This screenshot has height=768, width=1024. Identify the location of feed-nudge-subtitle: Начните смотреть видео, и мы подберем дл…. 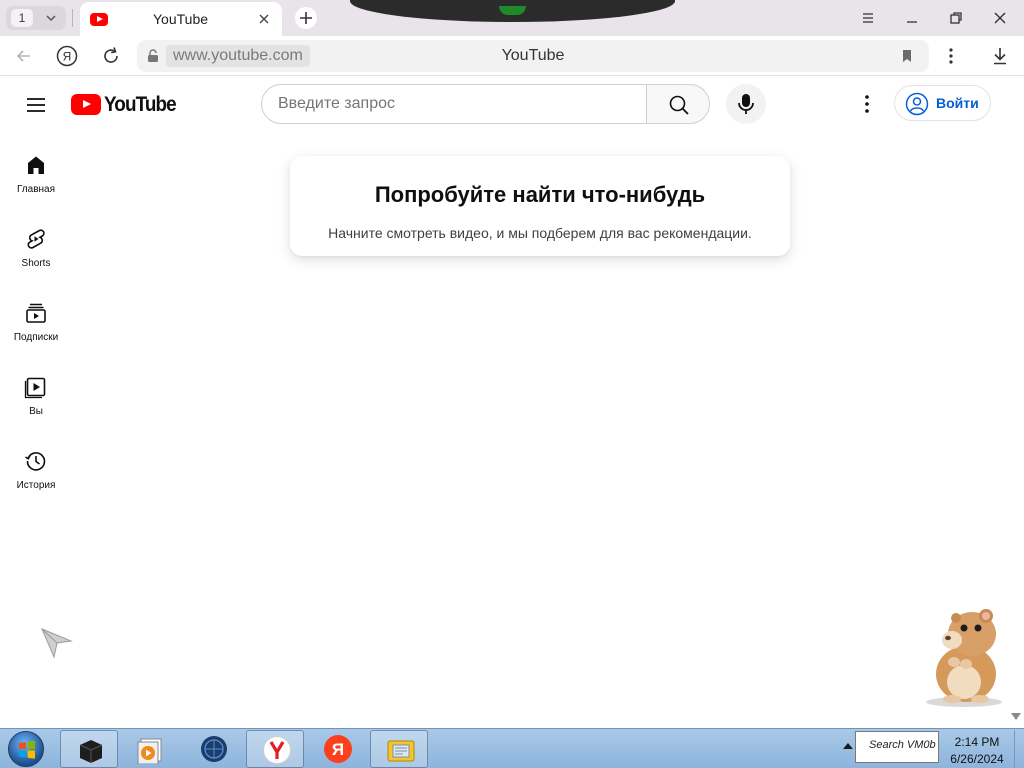
(540, 233).